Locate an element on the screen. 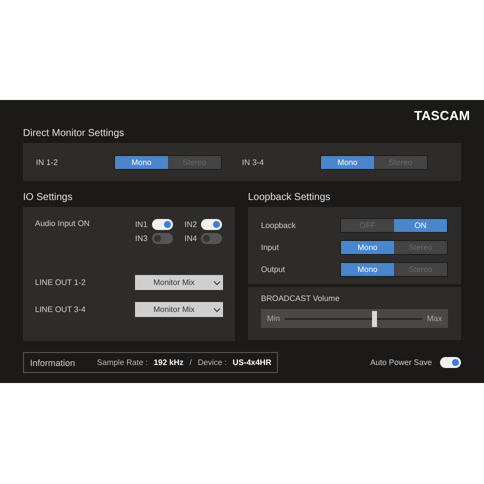 The image size is (484, 484). section-title: Direct Monitor Settings is located at coordinates (74, 133).